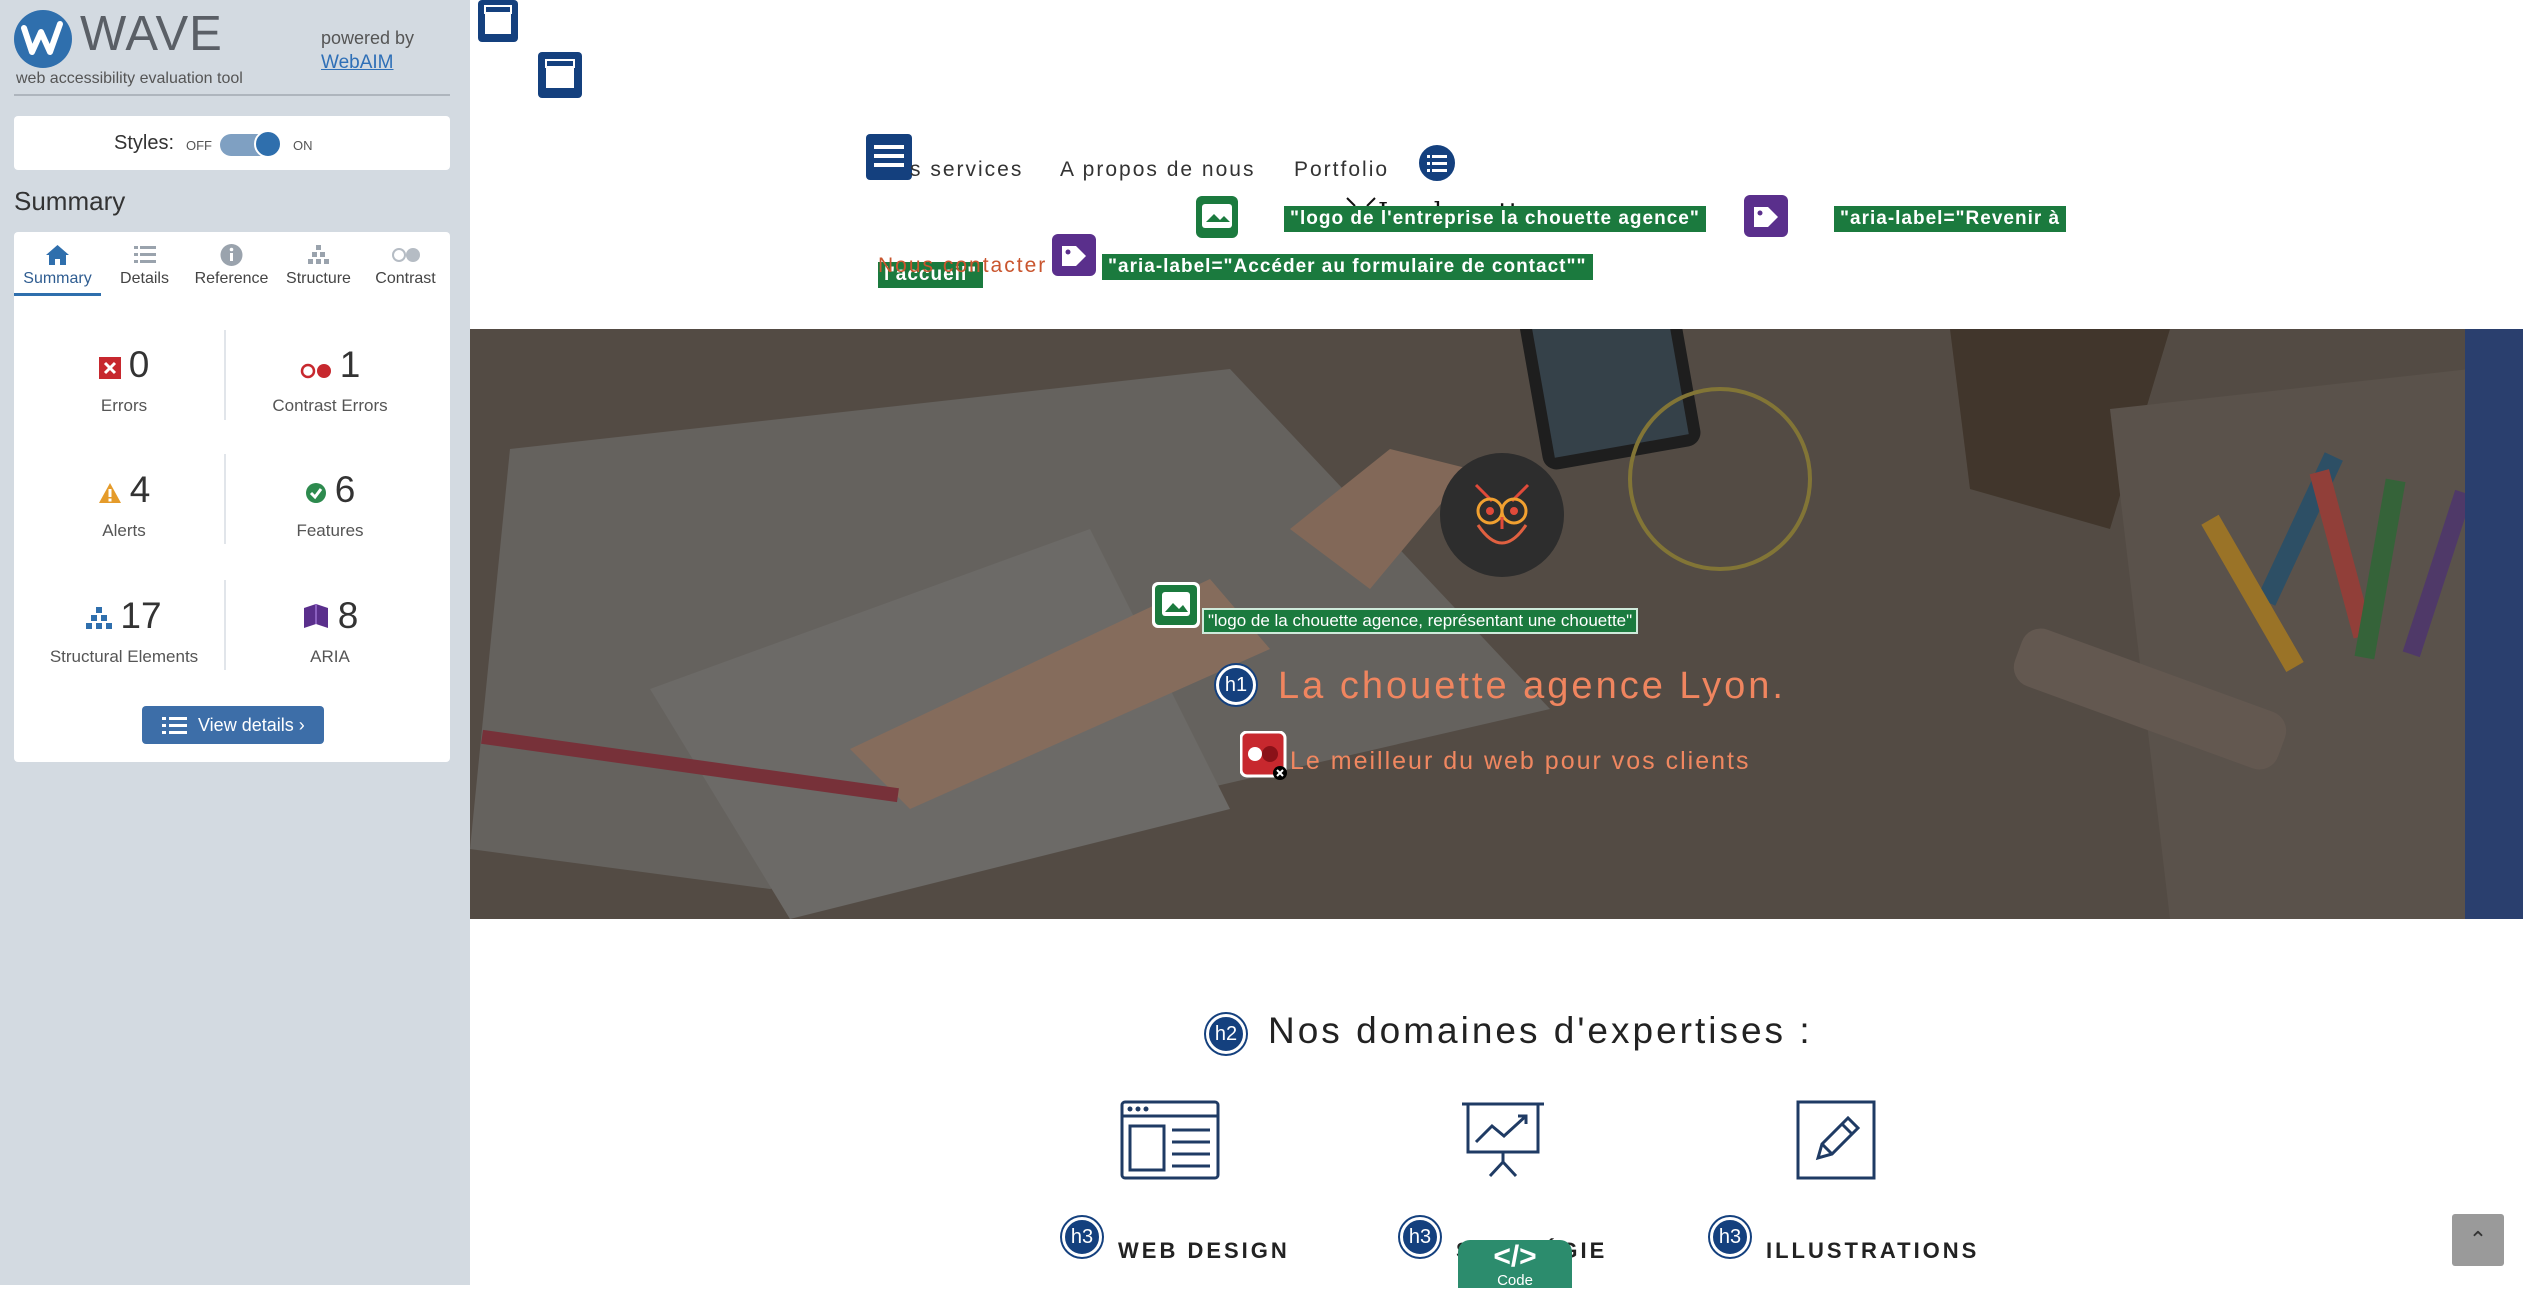  What do you see at coordinates (109, 367) in the screenshot?
I see `error-icon` at bounding box center [109, 367].